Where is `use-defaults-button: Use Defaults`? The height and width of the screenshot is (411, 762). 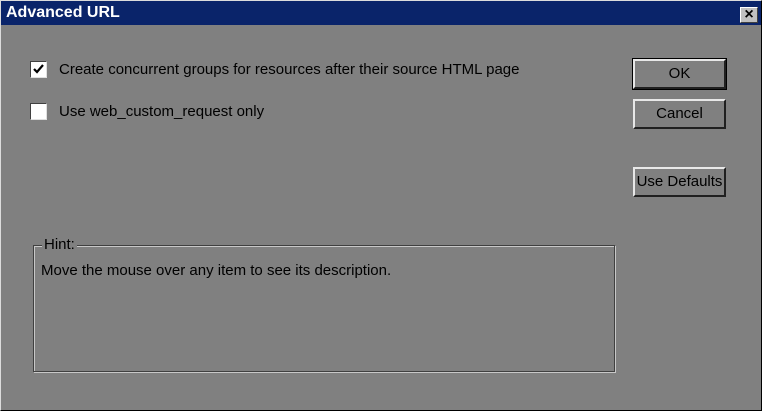
use-defaults-button: Use Defaults is located at coordinates (679, 182).